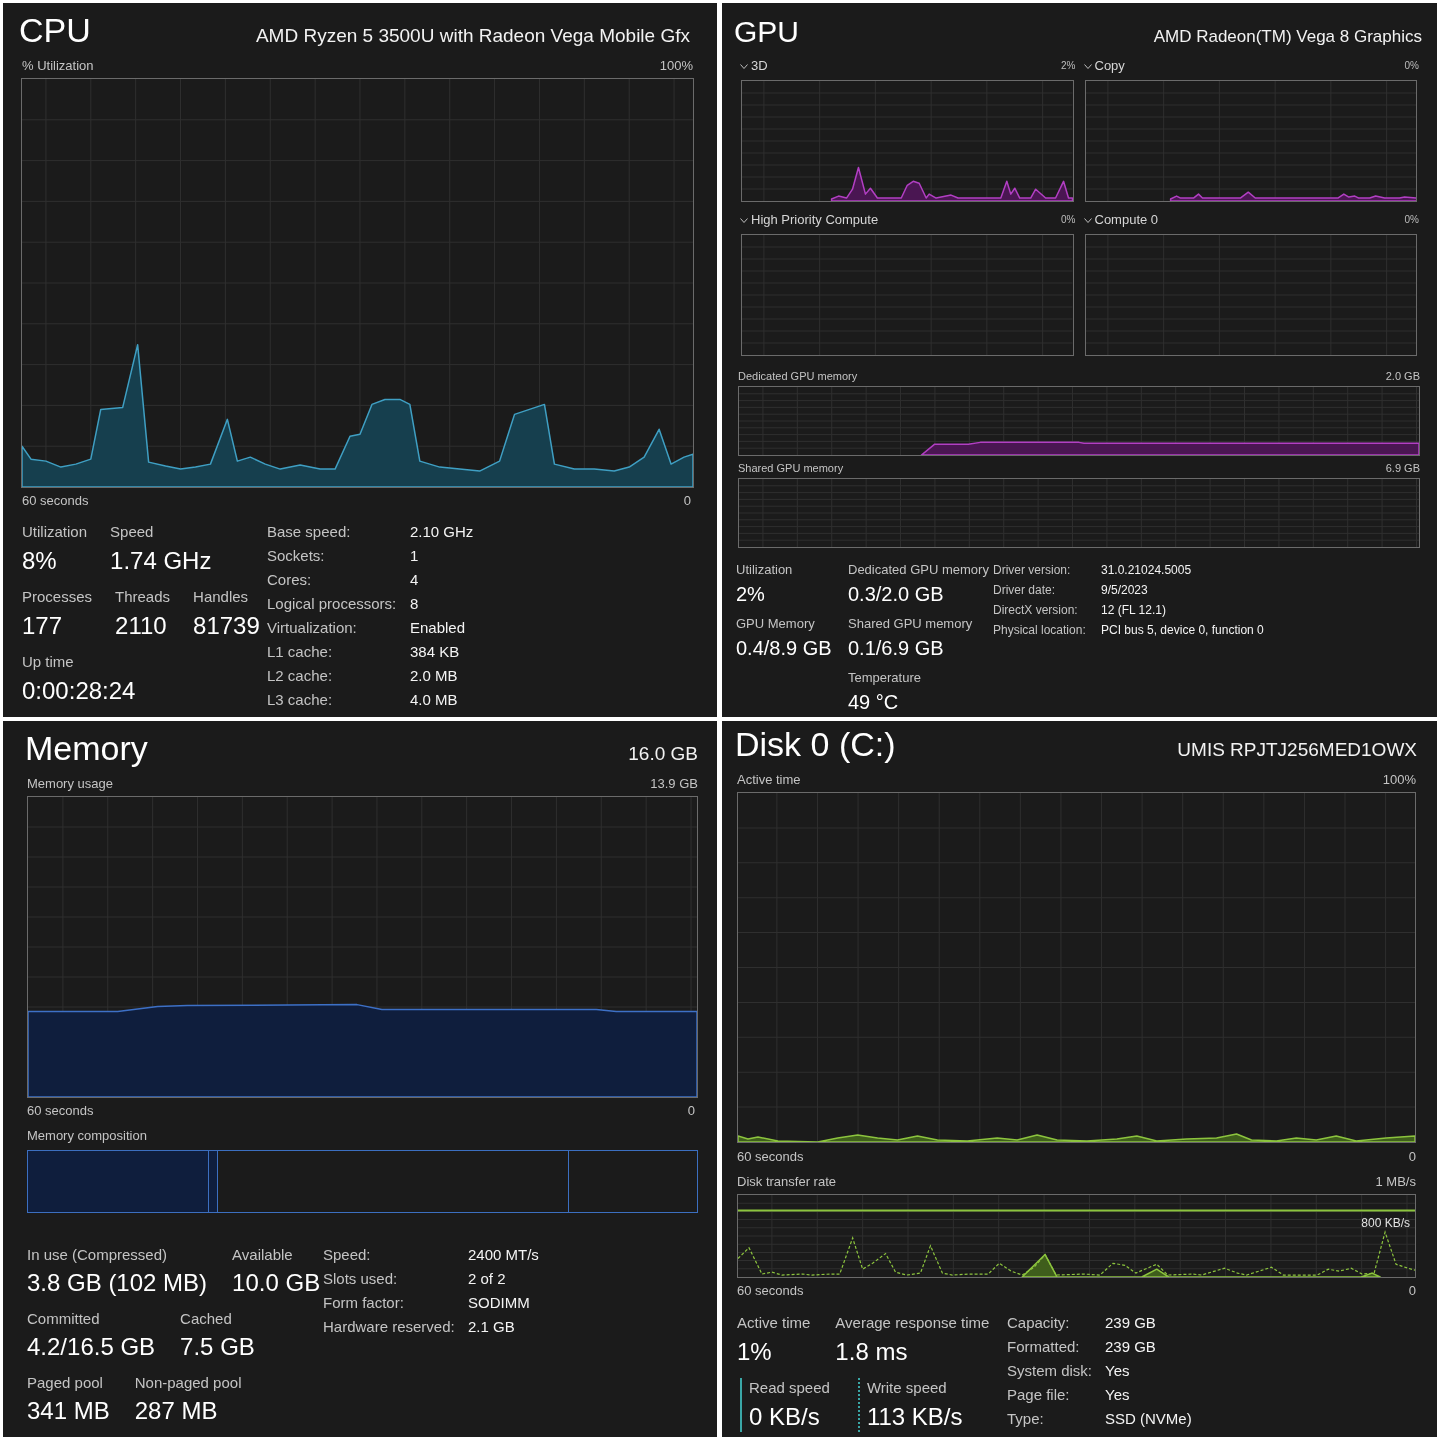  I want to click on detail-value: 4.0 MB, so click(434, 700).